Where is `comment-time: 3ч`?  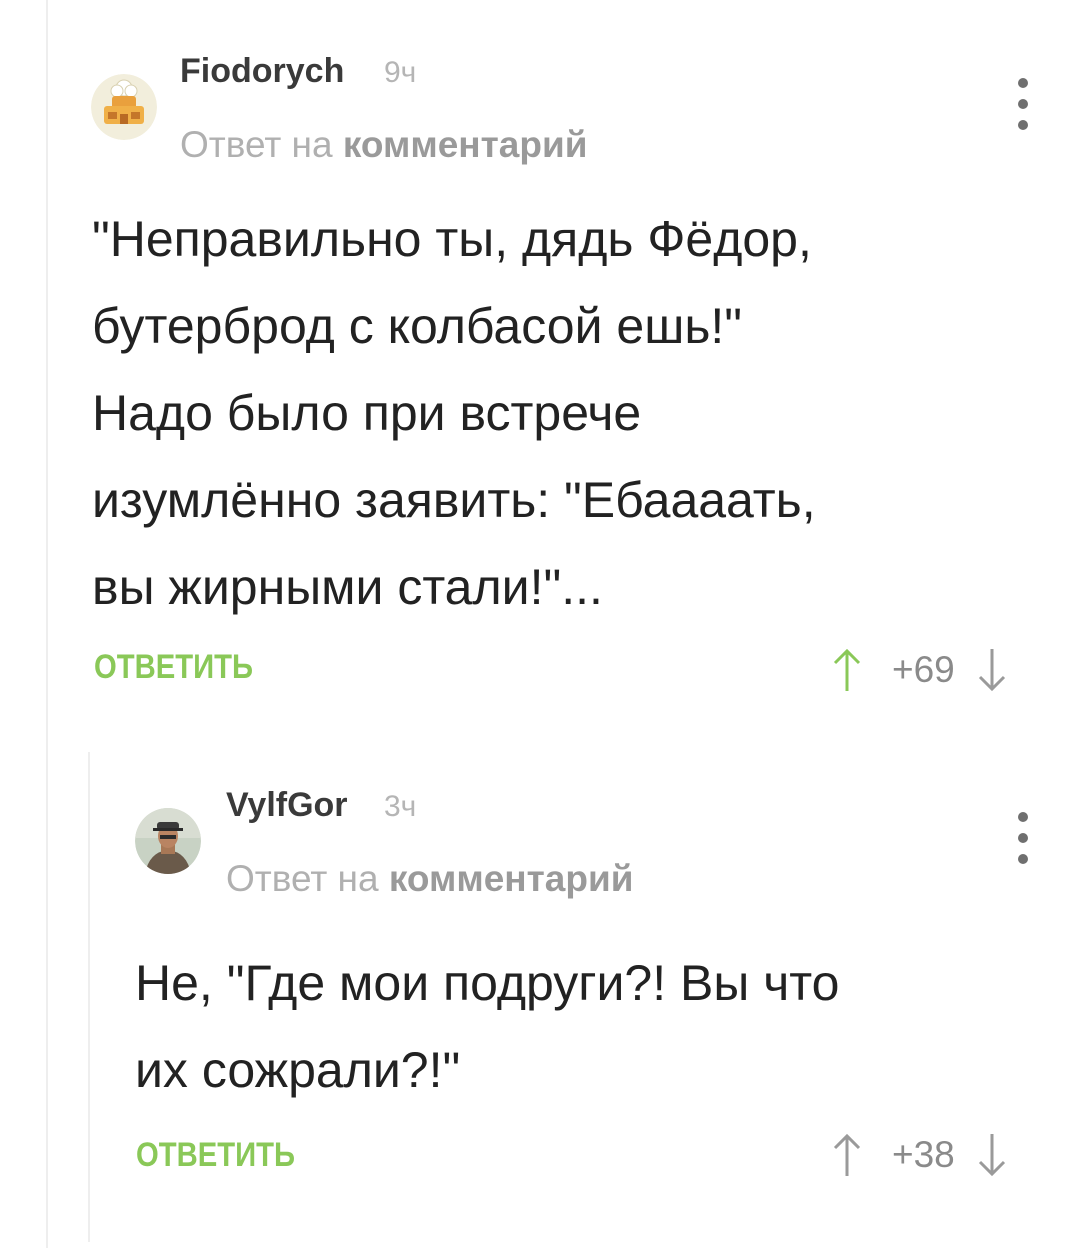 comment-time: 3ч is located at coordinates (400, 806).